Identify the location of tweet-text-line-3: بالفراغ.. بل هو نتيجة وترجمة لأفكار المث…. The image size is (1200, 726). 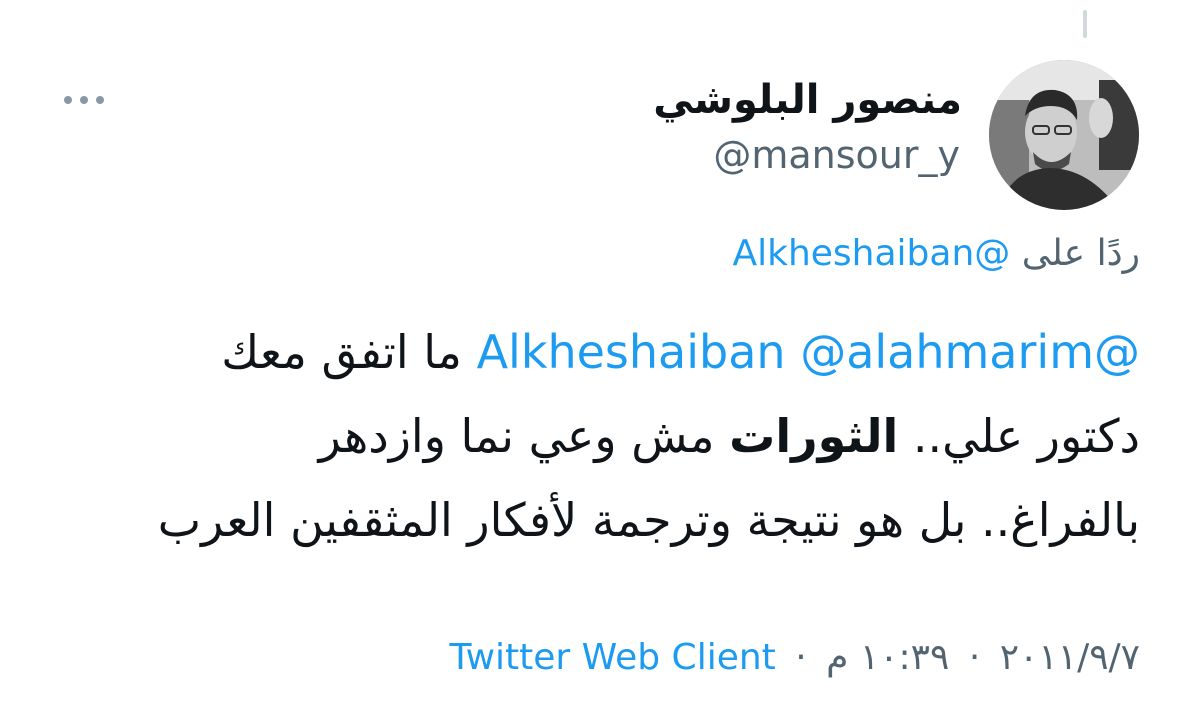
(648, 520).